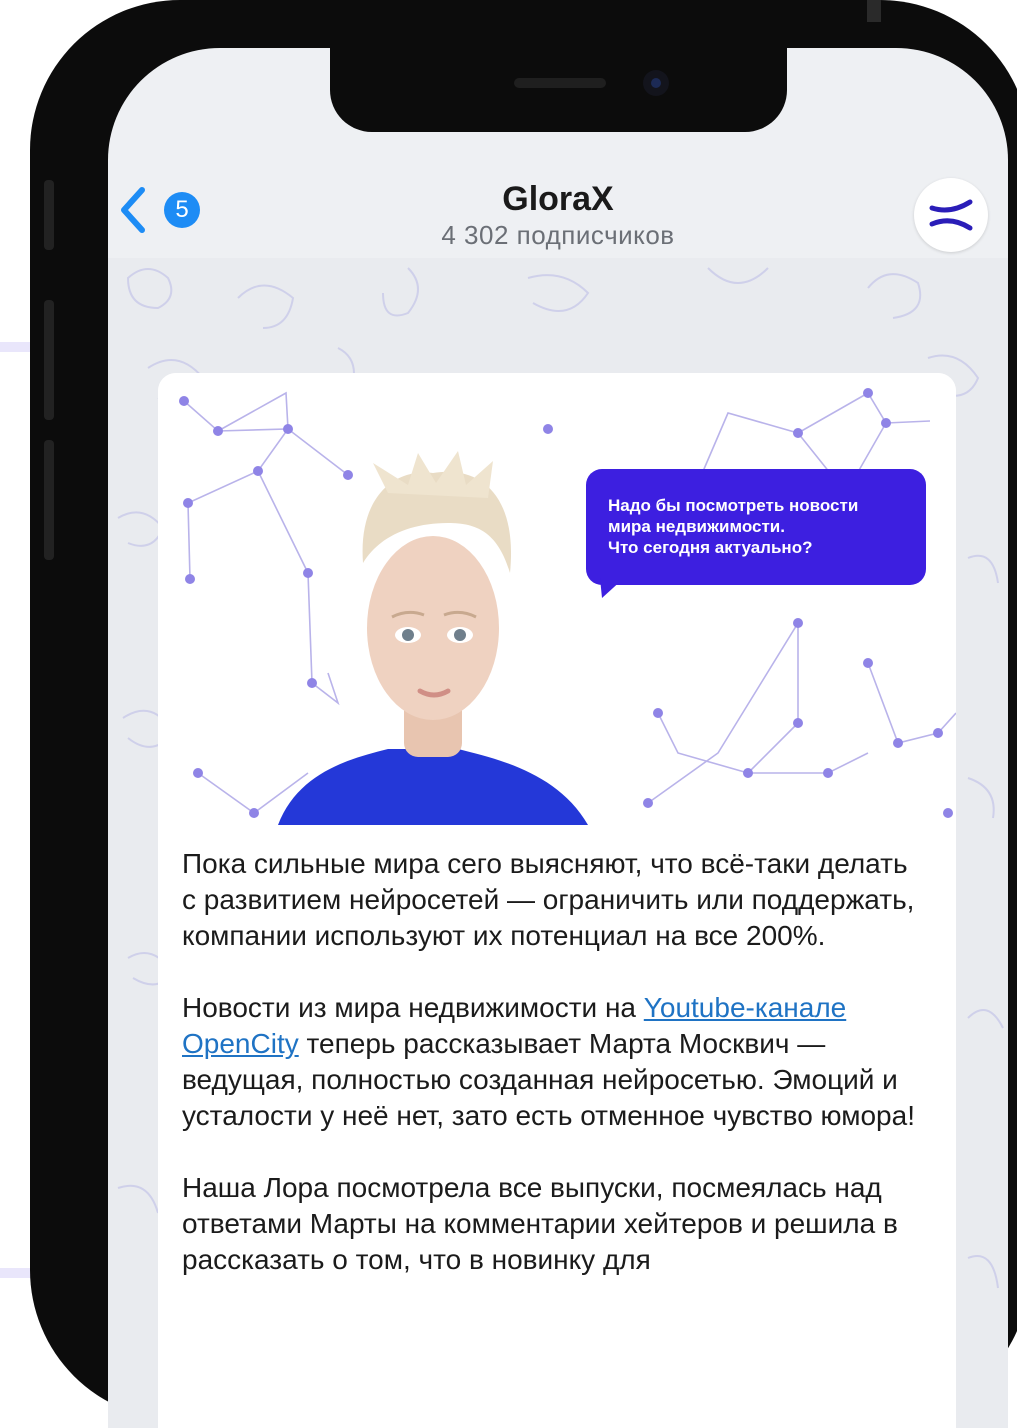  Describe the element at coordinates (874, 11) in the screenshot. I see `phone-edge` at that location.